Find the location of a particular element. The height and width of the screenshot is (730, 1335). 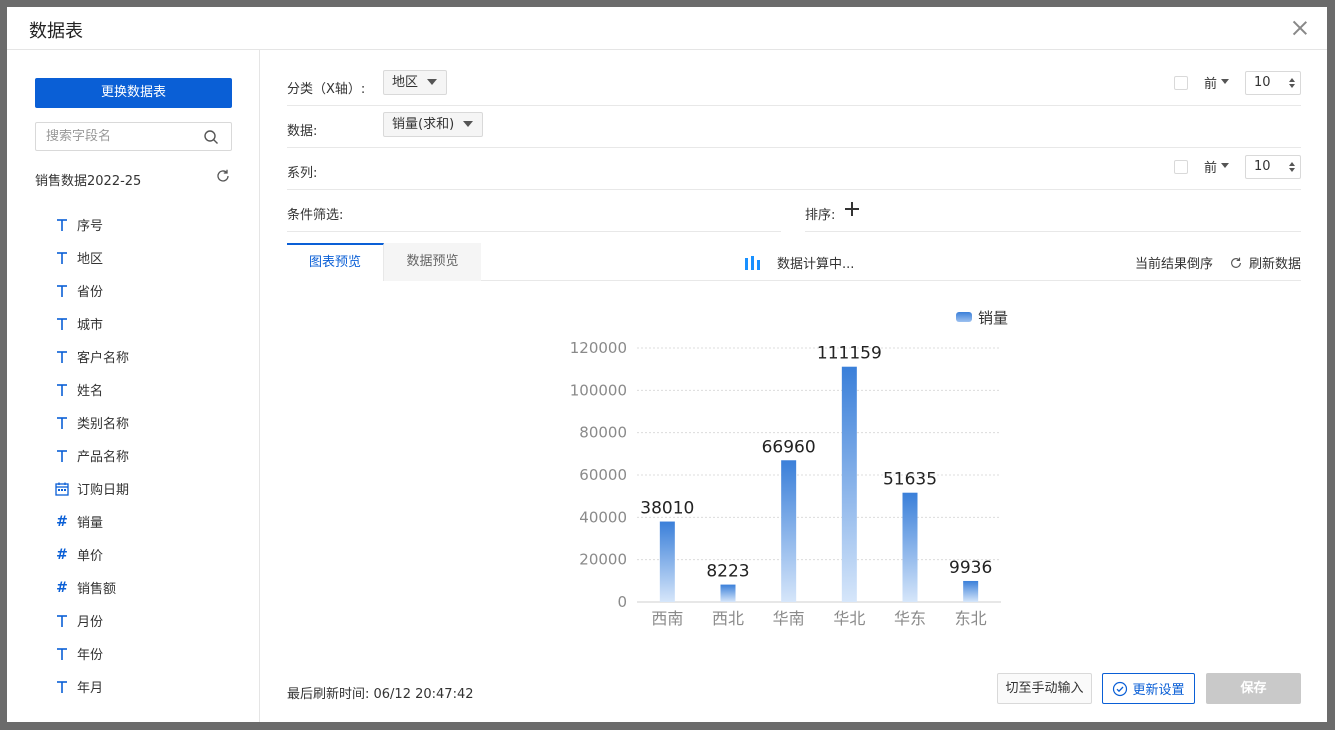

tab-chart-preview: 图表预览 is located at coordinates (335, 262).